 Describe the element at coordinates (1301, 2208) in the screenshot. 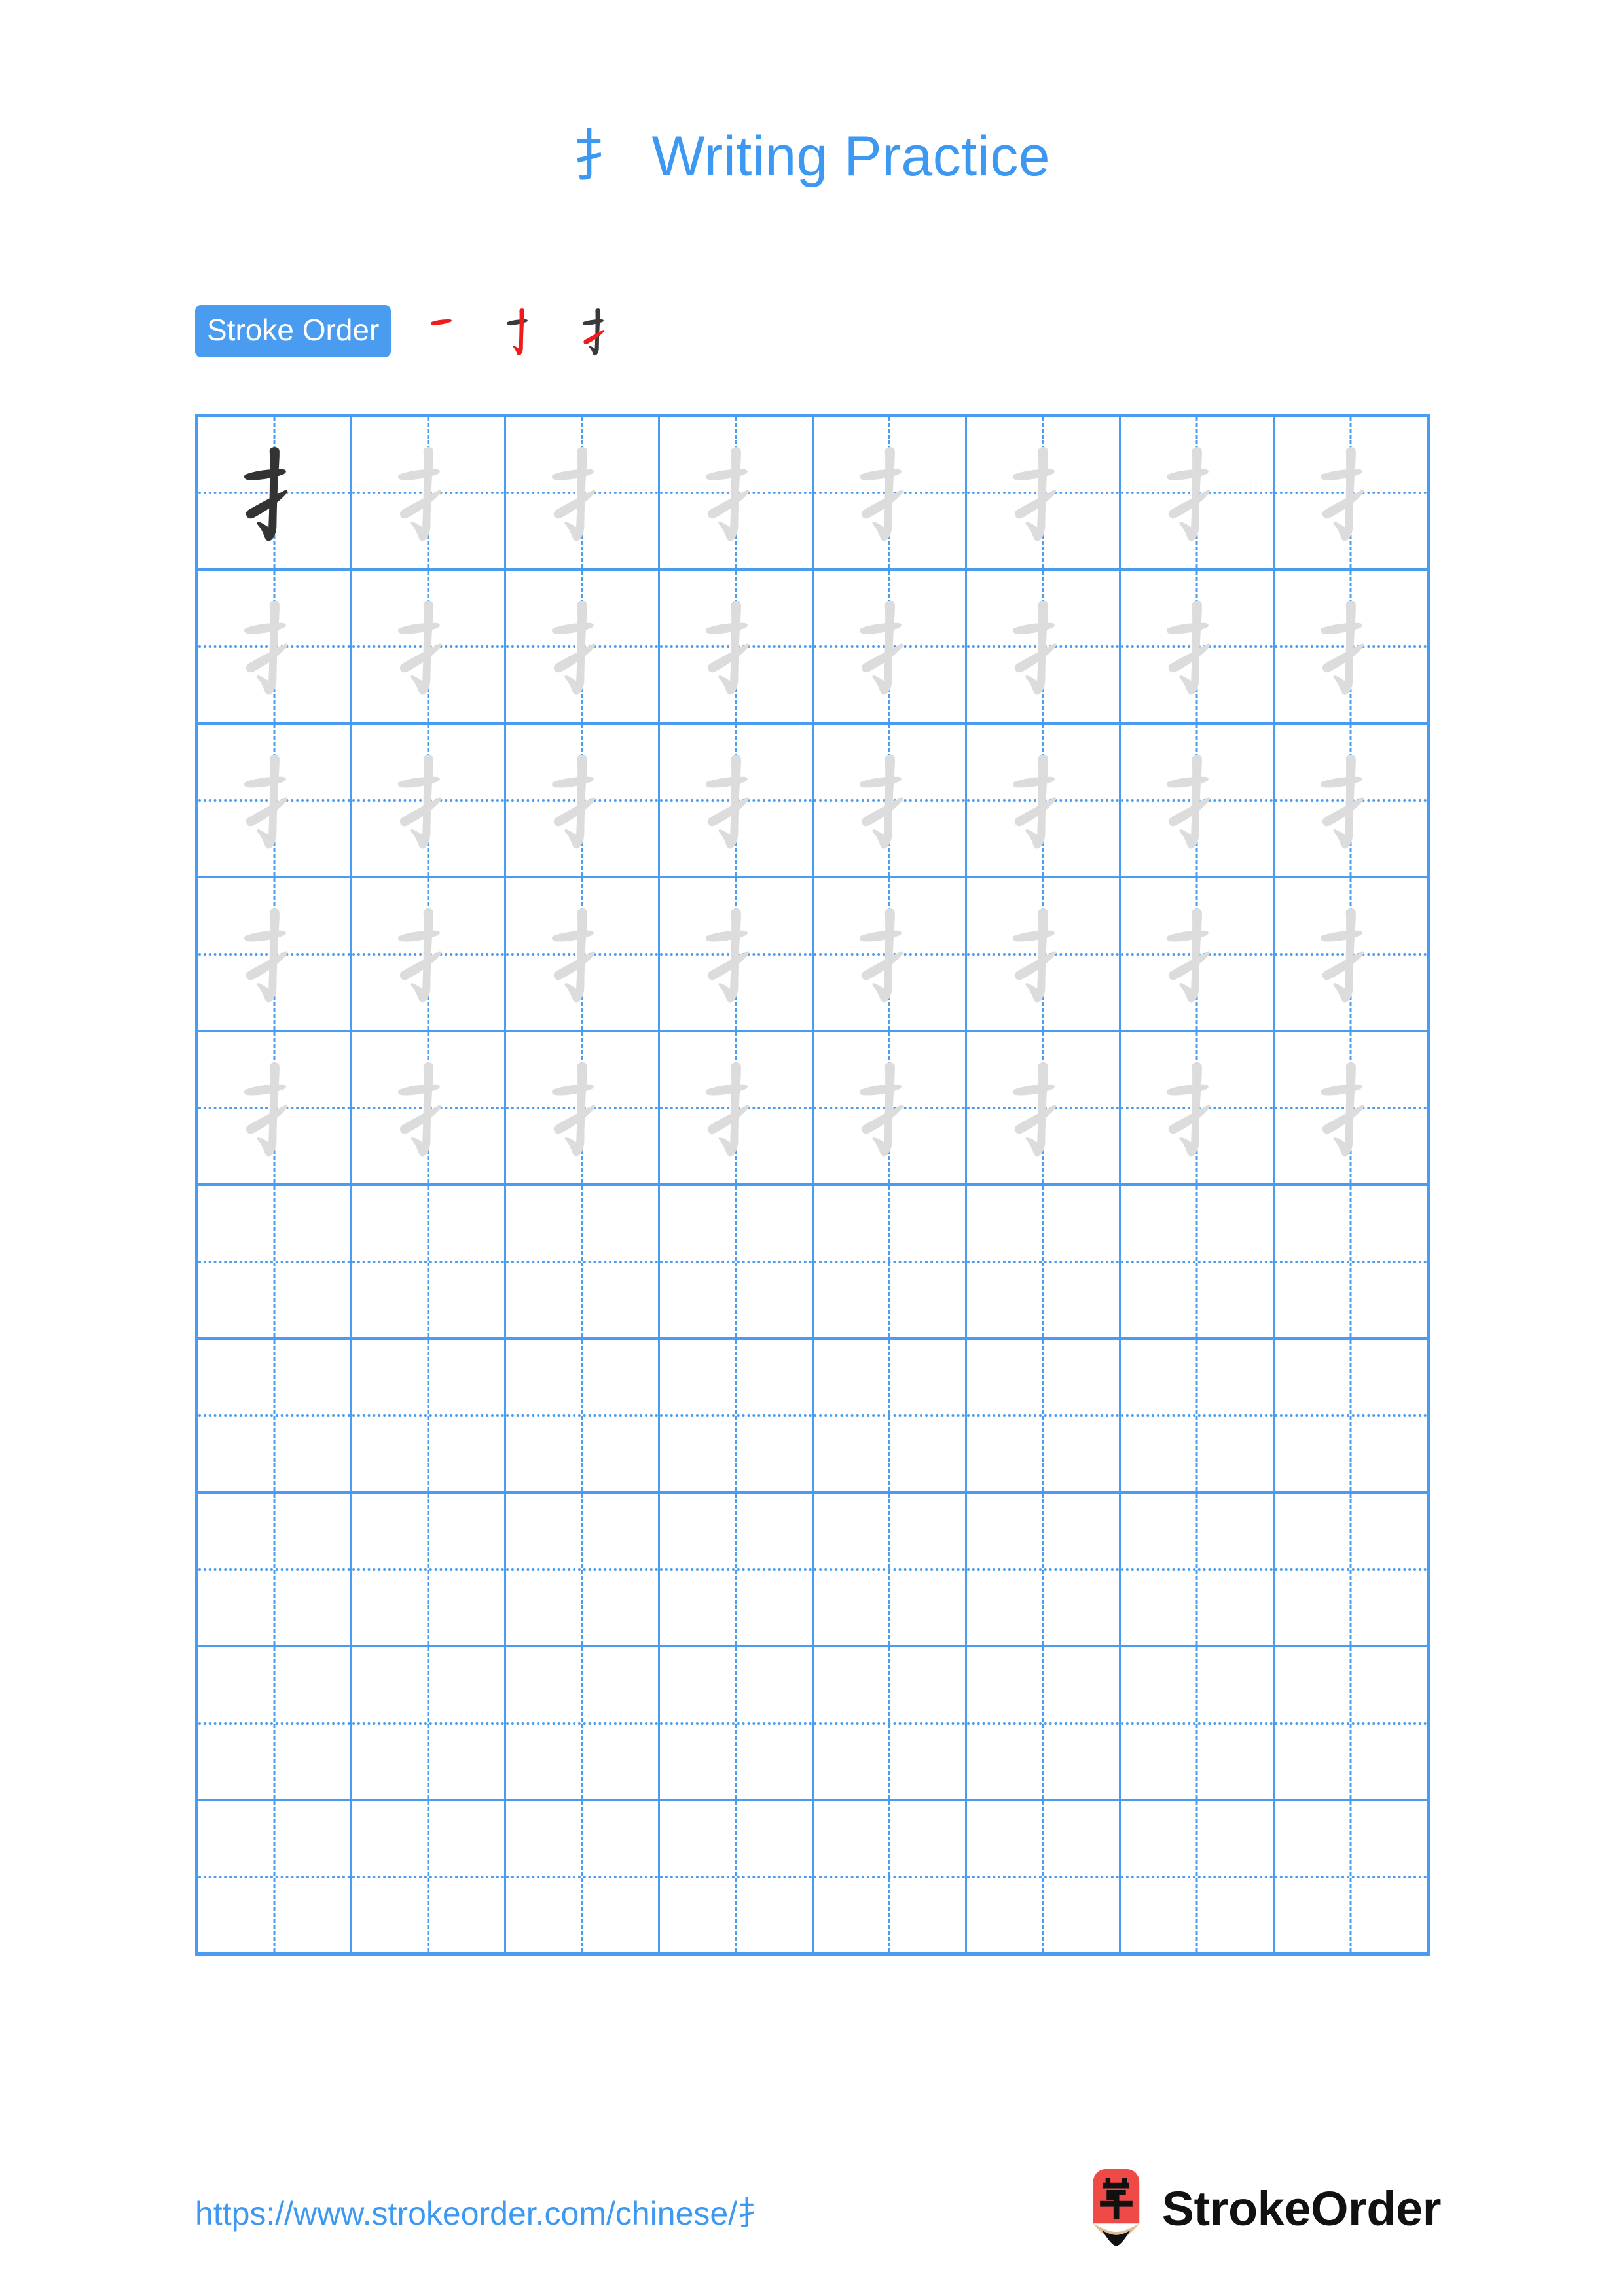

I see `brand-name: StrokeOrder` at that location.